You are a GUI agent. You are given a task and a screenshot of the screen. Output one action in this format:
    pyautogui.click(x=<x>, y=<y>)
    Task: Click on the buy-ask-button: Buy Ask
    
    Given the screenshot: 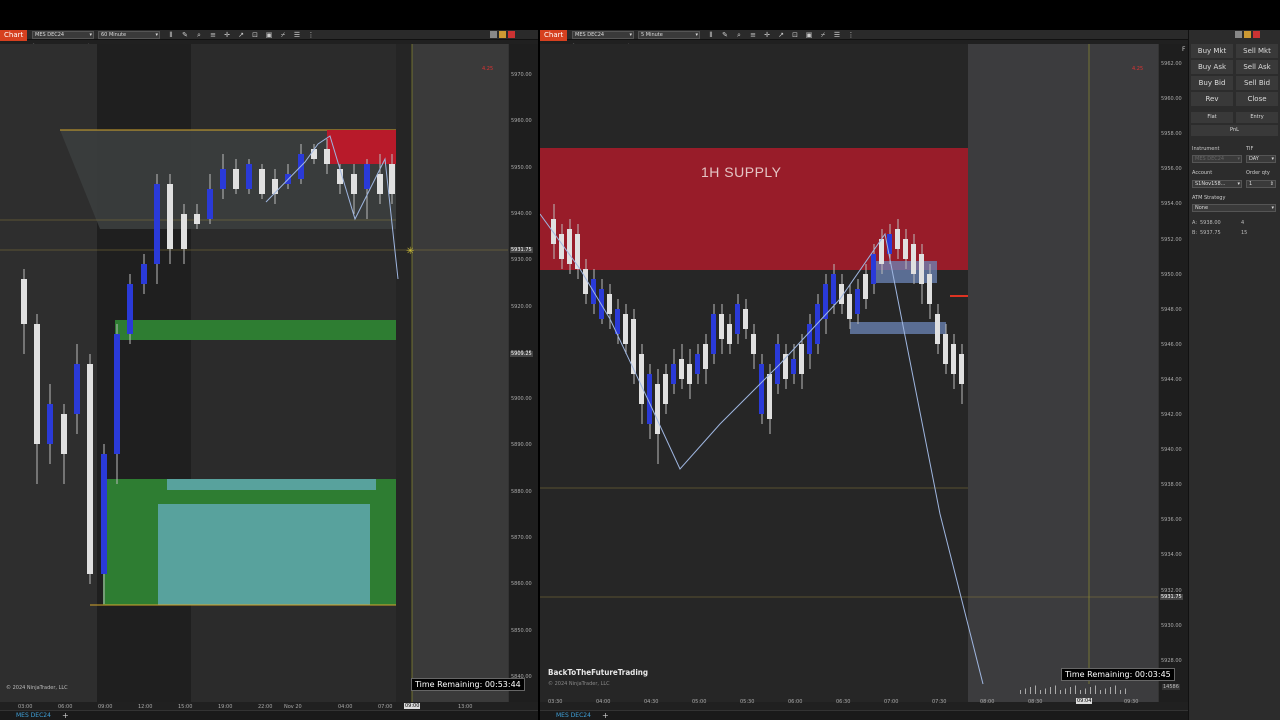 What is the action you would take?
    pyautogui.click(x=1212, y=67)
    